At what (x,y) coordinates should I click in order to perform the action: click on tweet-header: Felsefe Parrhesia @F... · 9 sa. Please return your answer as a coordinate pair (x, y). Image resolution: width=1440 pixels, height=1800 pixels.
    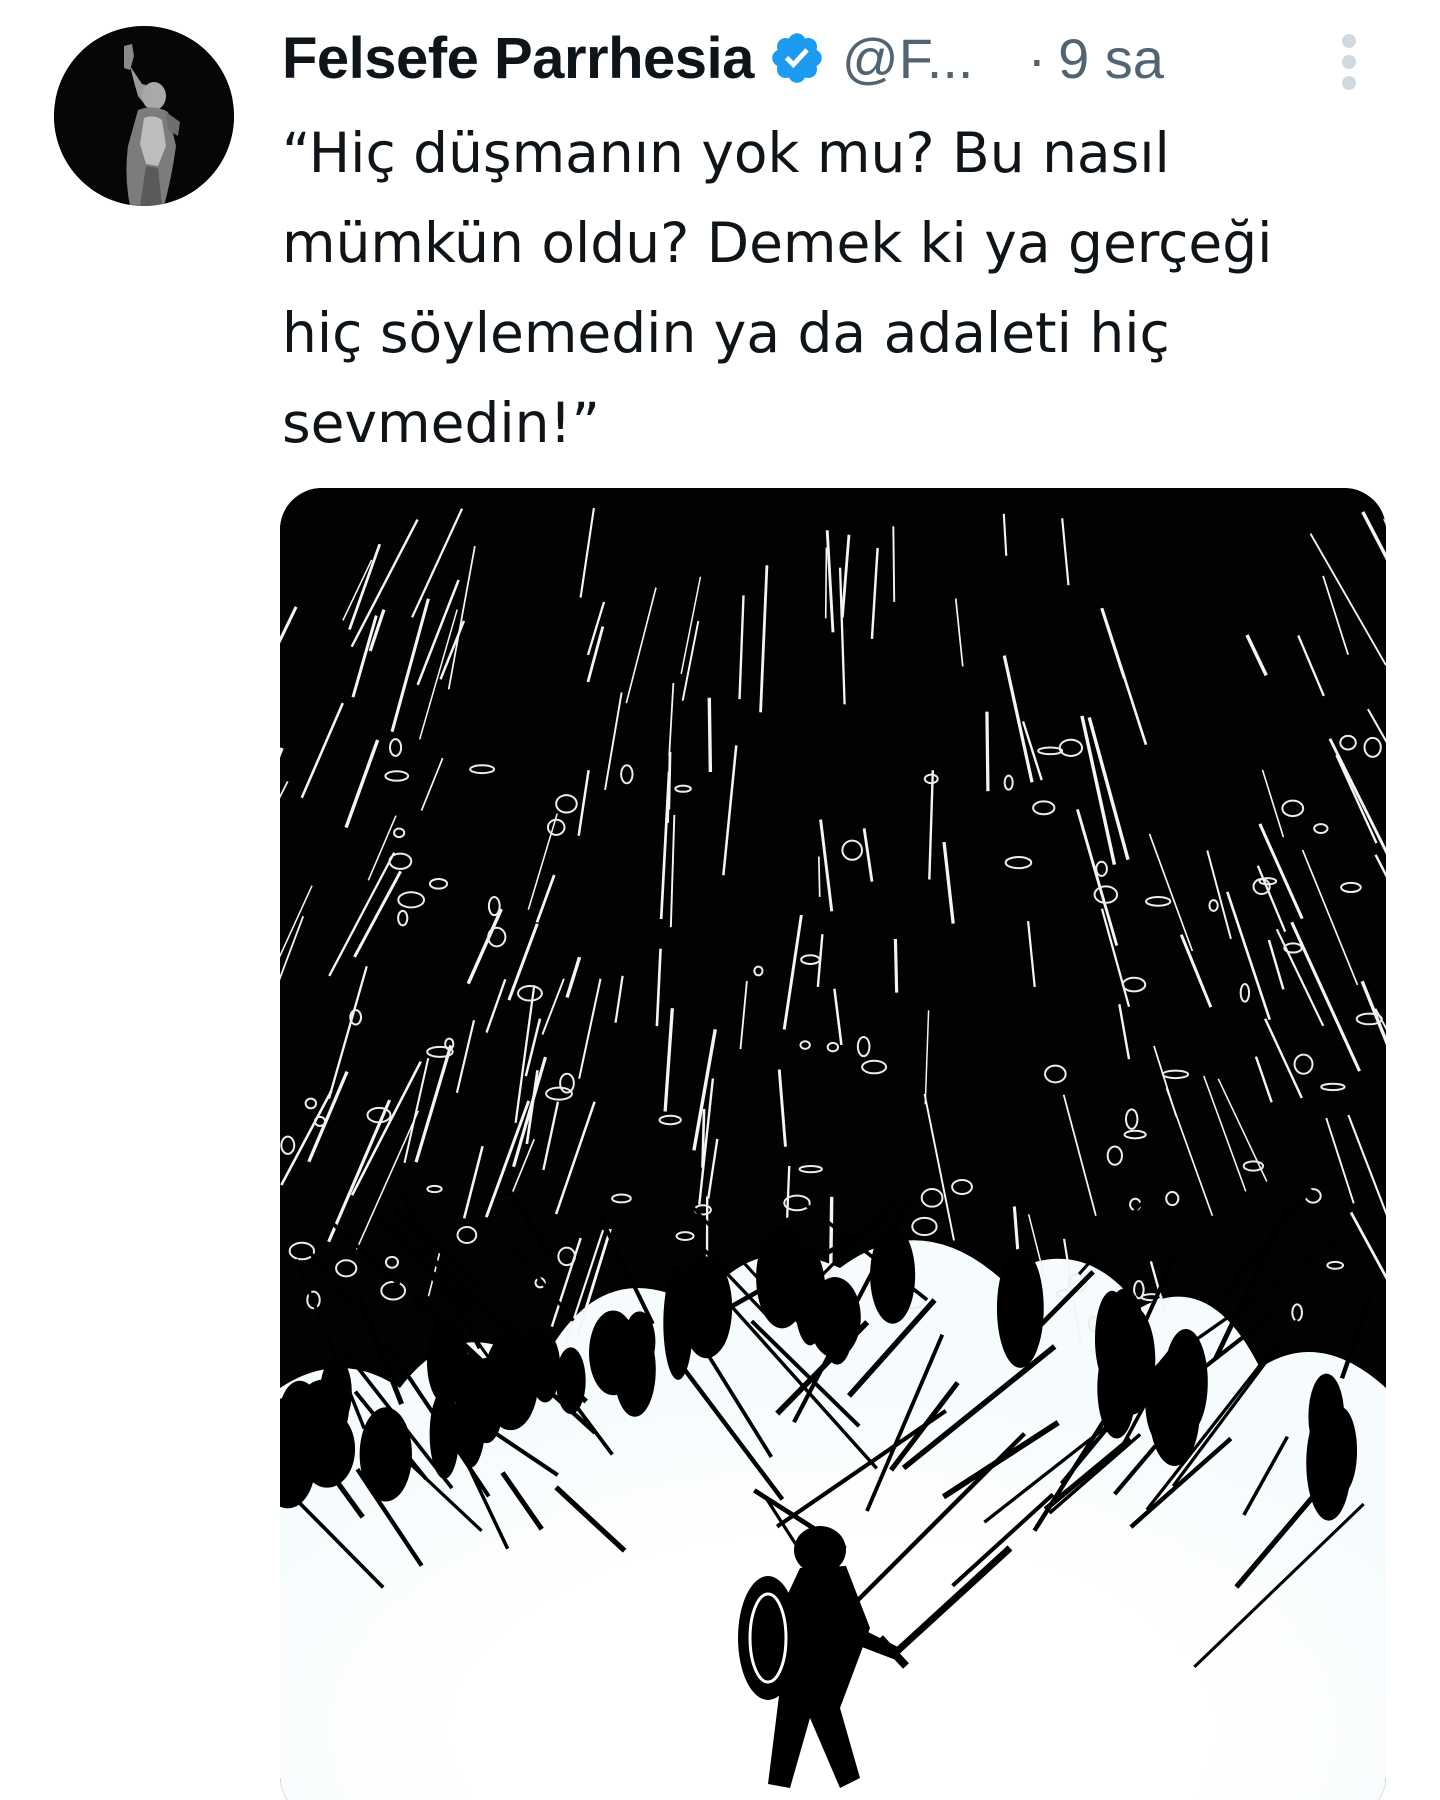
    Looking at the image, I should click on (723, 58).